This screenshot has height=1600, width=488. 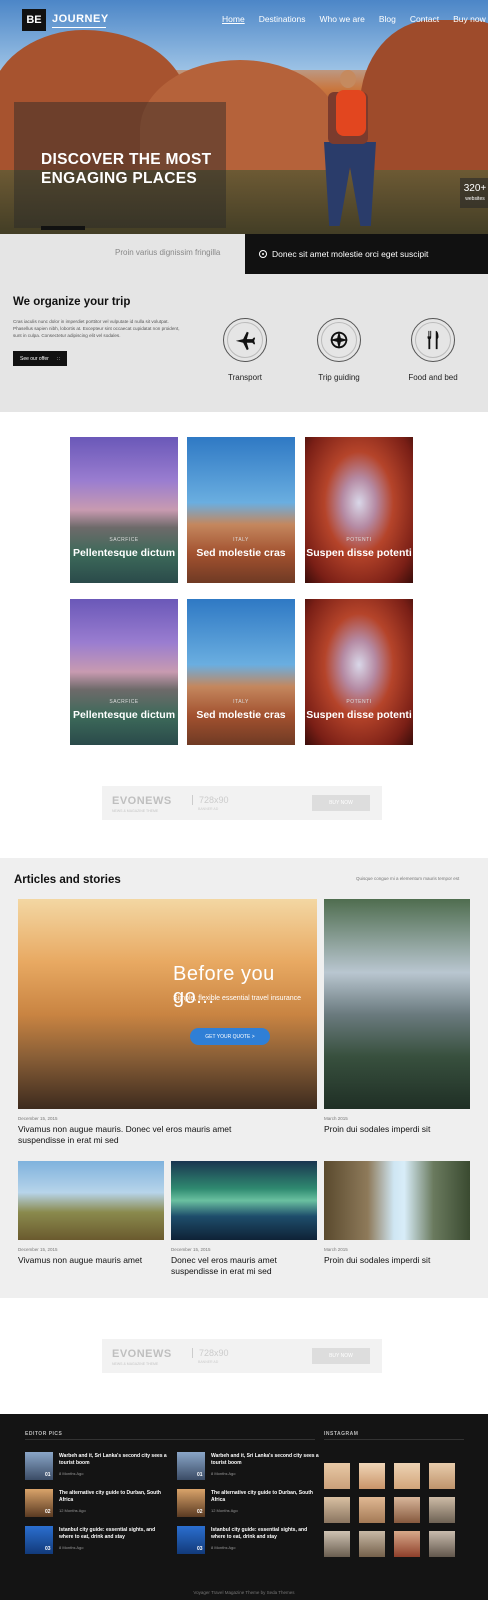 What do you see at coordinates (72, 1510) in the screenshot?
I see `pick-date: 12 Months Ago` at bounding box center [72, 1510].